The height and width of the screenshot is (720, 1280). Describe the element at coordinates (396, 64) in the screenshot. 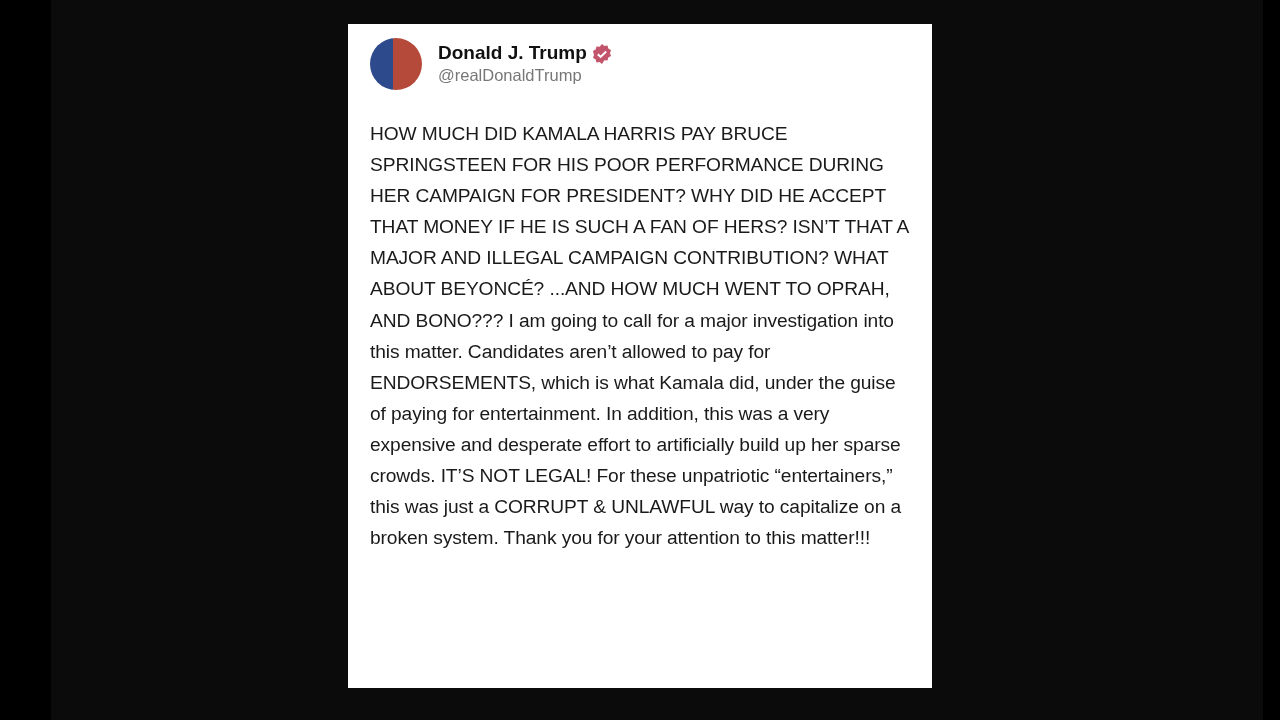

I see `avatar` at that location.